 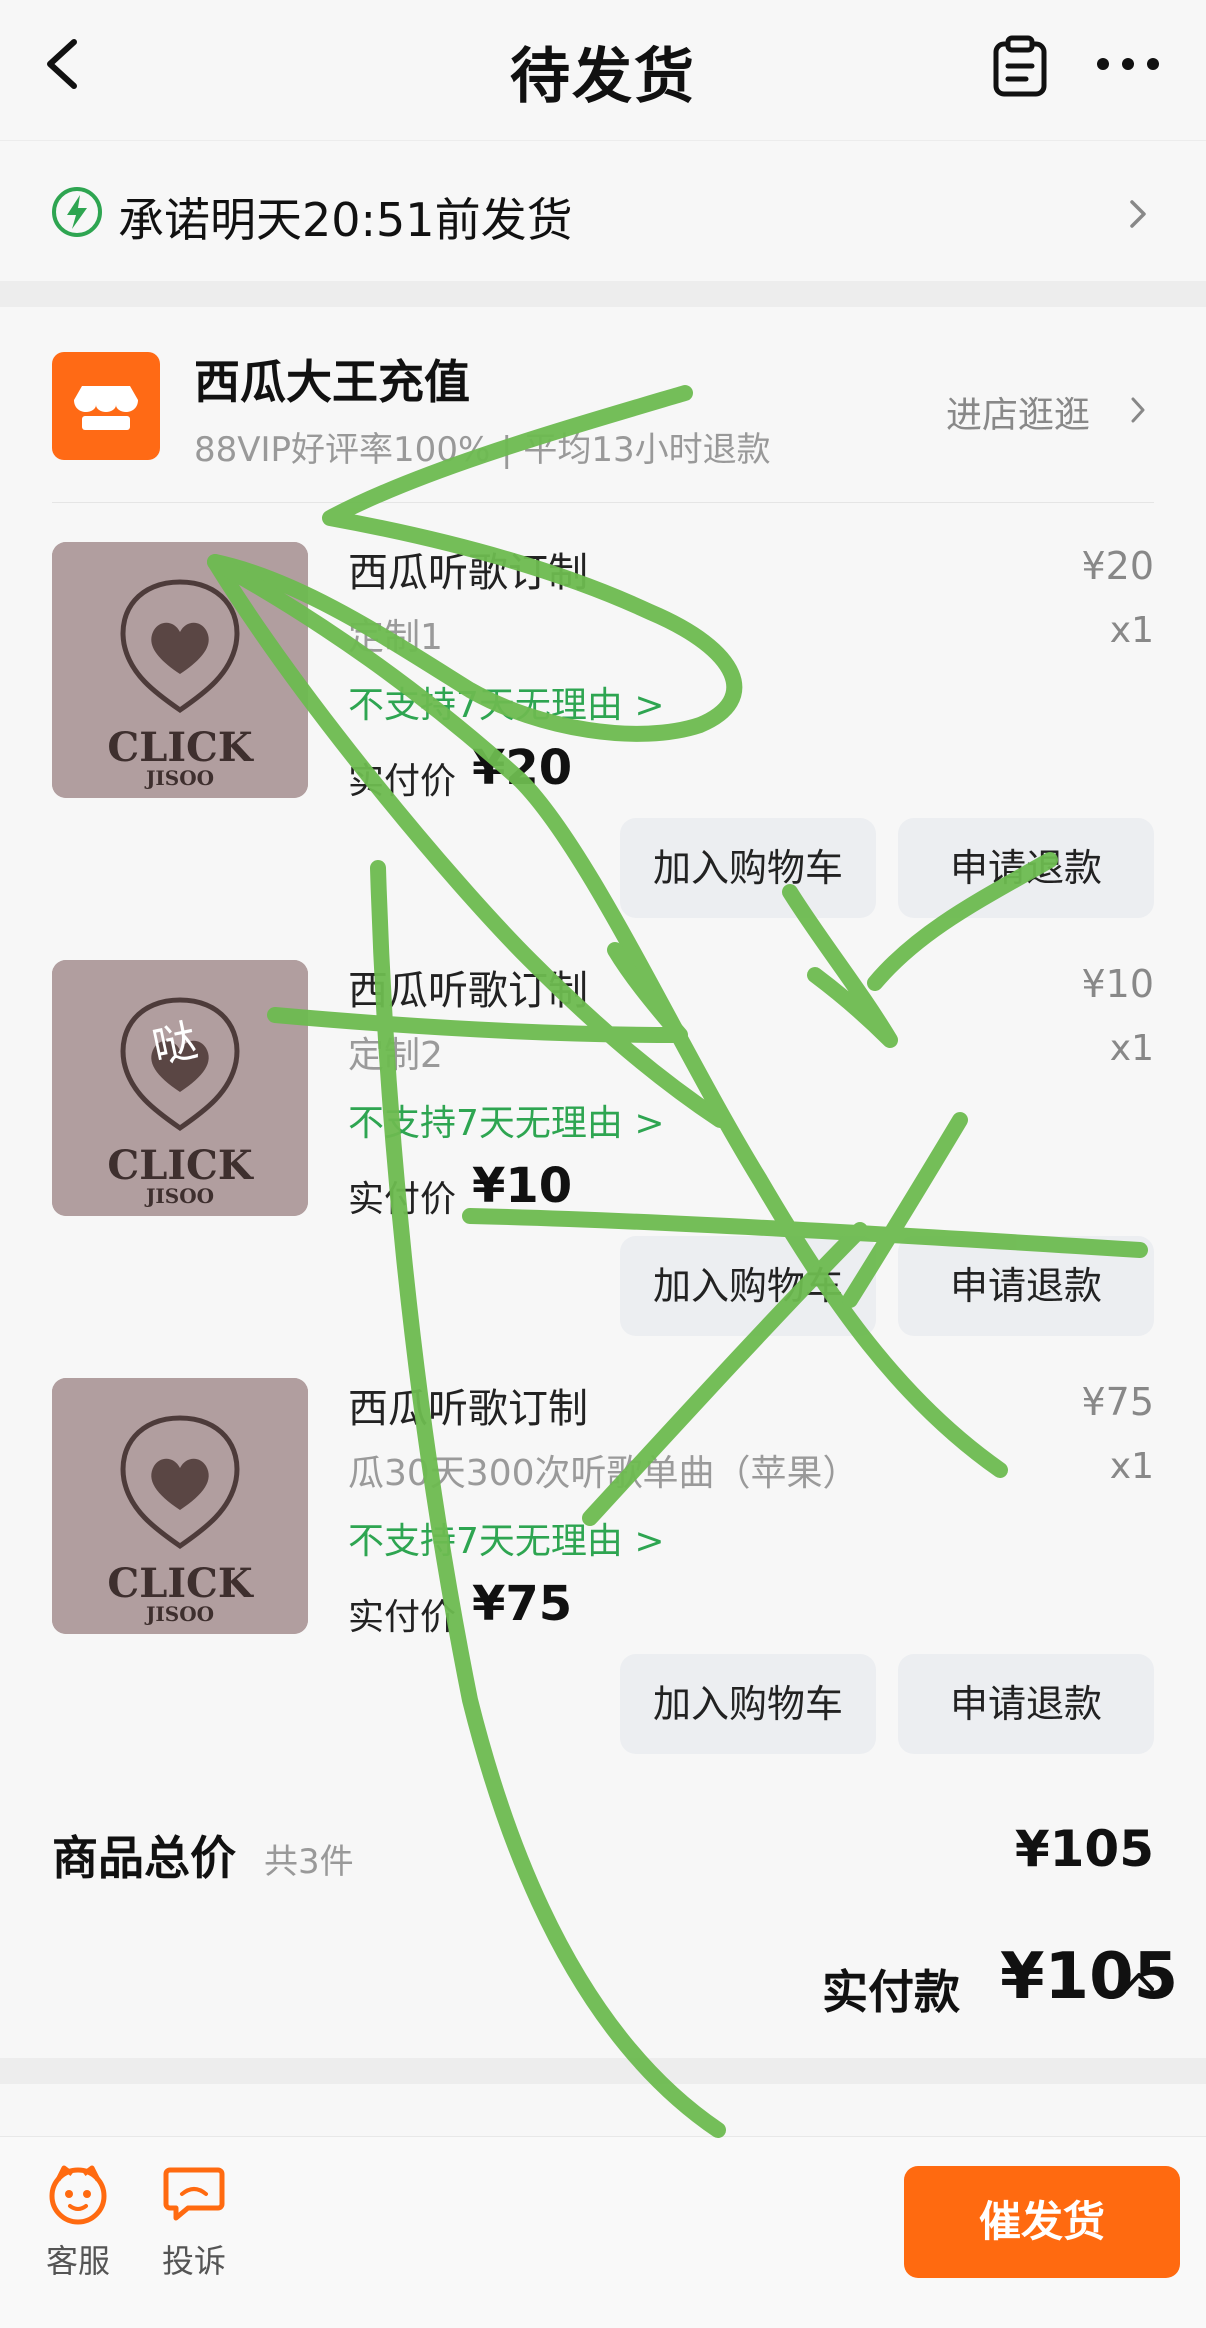 What do you see at coordinates (78, 2194) in the screenshot?
I see `customer-service-icon` at bounding box center [78, 2194].